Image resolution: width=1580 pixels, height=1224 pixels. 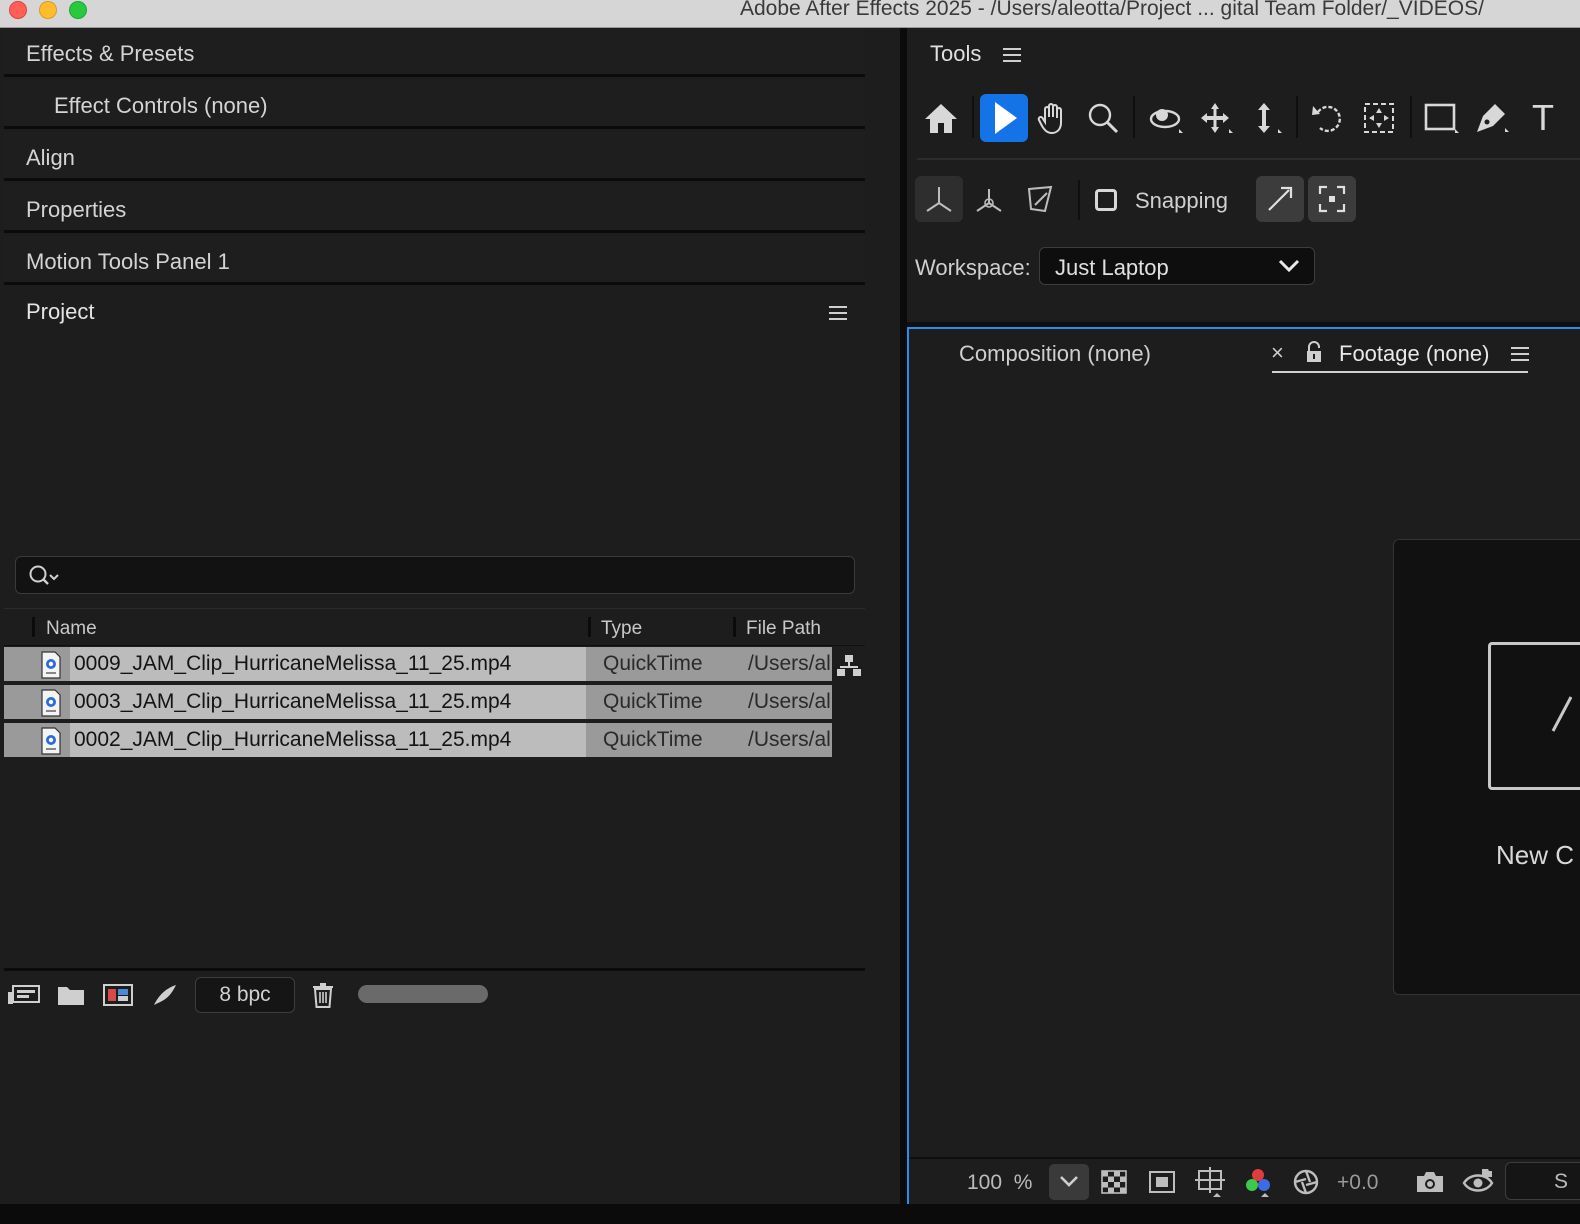 What do you see at coordinates (1277, 353) in the screenshot?
I see `close-tab-button: ×` at bounding box center [1277, 353].